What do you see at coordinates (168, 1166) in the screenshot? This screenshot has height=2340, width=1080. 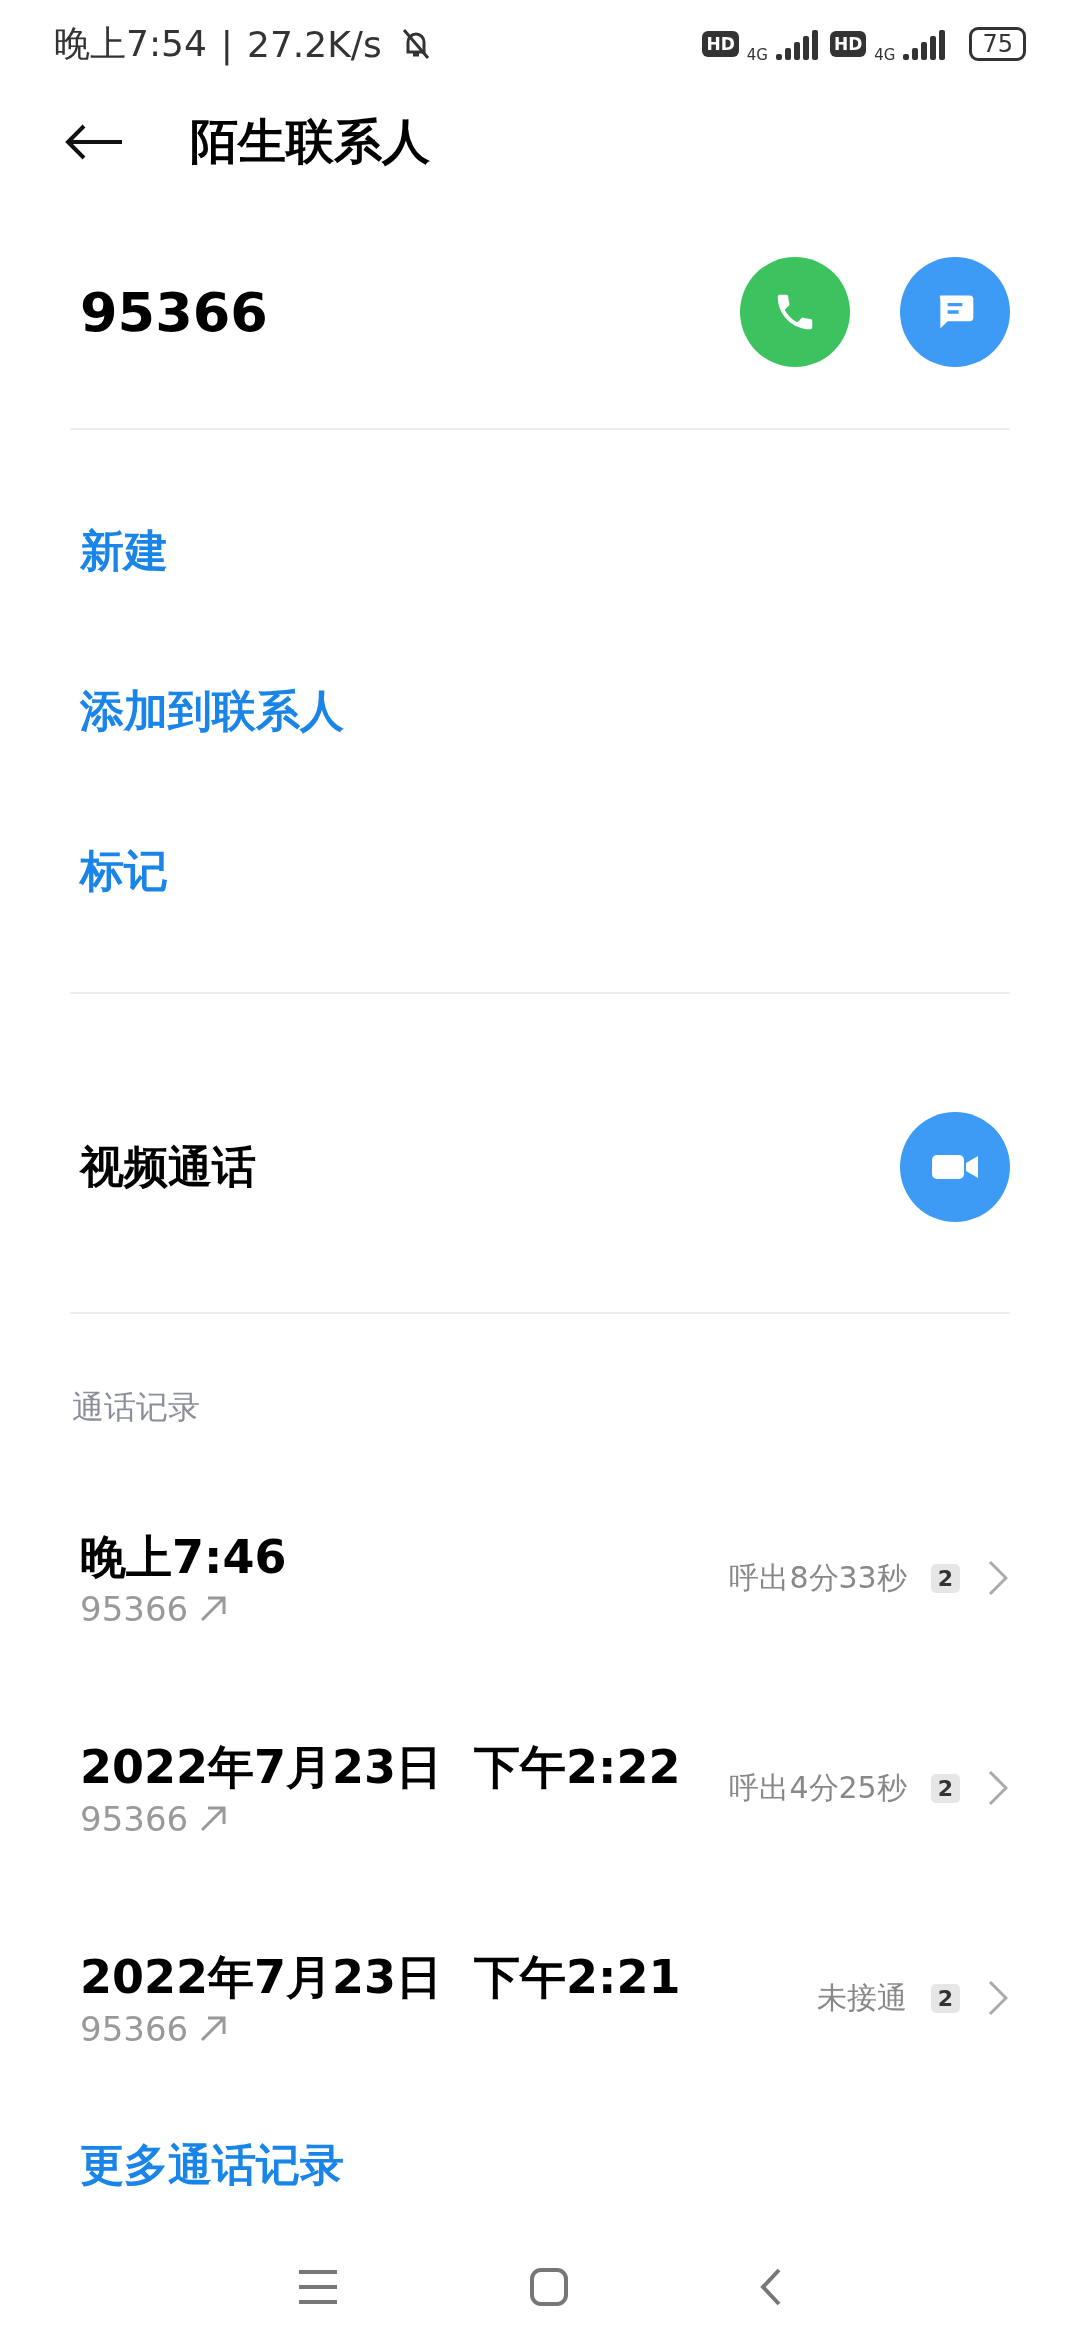 I see `video-call-label: 视频通话` at bounding box center [168, 1166].